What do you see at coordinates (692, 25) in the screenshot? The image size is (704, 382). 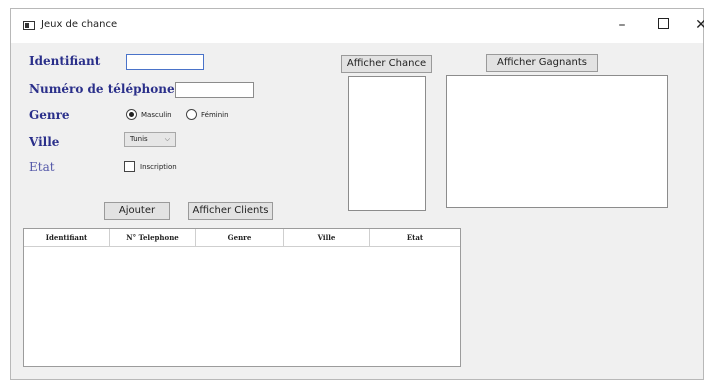 I see `close-button: ✕` at bounding box center [692, 25].